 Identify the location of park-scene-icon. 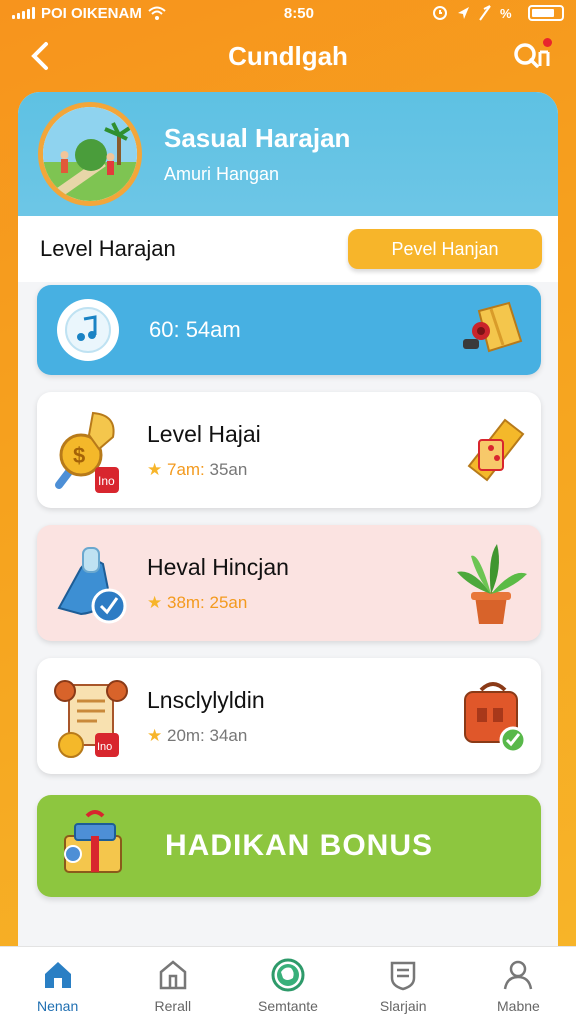
(90, 154).